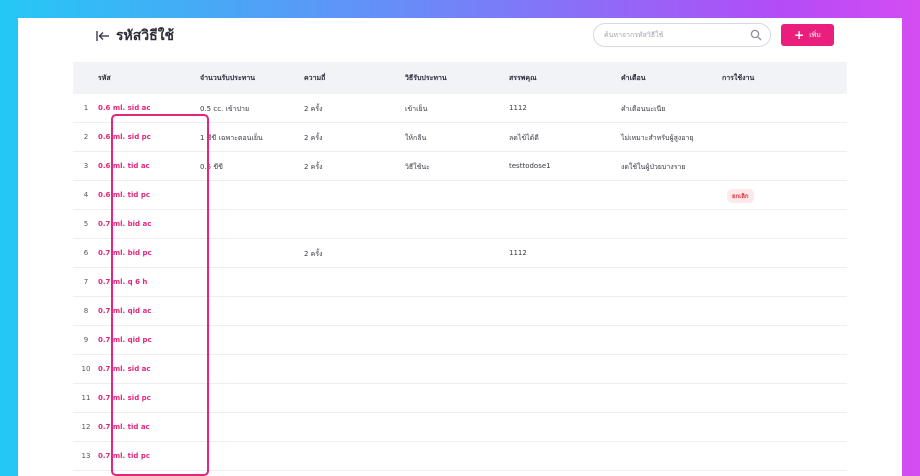  I want to click on row-number: 5, so click(86, 224).